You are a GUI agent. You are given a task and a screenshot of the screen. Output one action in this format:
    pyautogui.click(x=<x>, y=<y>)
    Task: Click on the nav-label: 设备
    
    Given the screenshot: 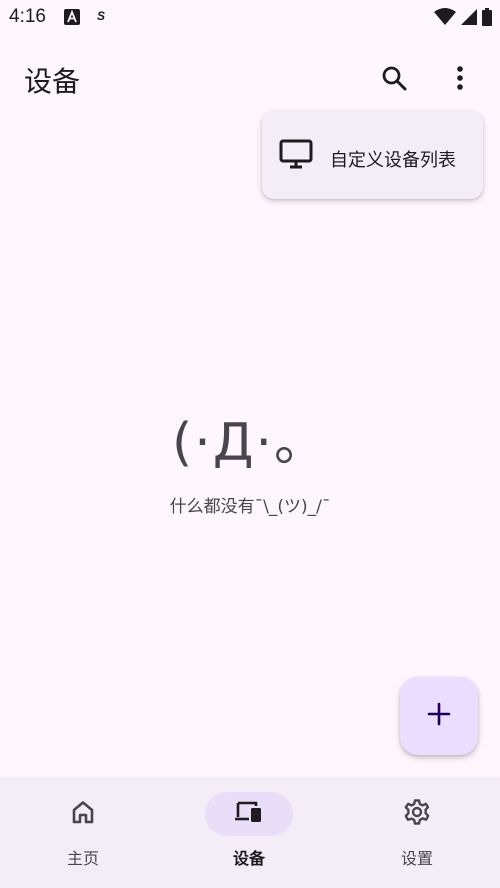 What is the action you would take?
    pyautogui.click(x=248, y=858)
    